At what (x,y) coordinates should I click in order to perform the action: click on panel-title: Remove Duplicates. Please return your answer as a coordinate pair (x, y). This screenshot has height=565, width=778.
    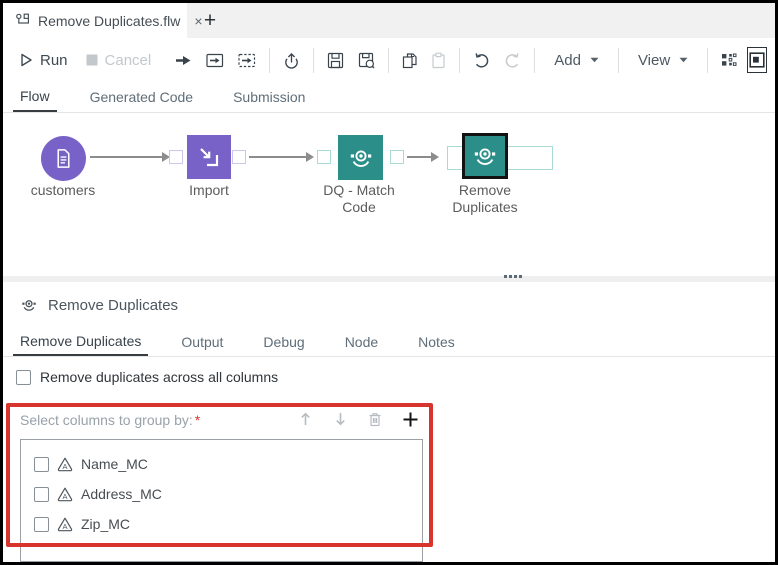
    Looking at the image, I should click on (113, 305).